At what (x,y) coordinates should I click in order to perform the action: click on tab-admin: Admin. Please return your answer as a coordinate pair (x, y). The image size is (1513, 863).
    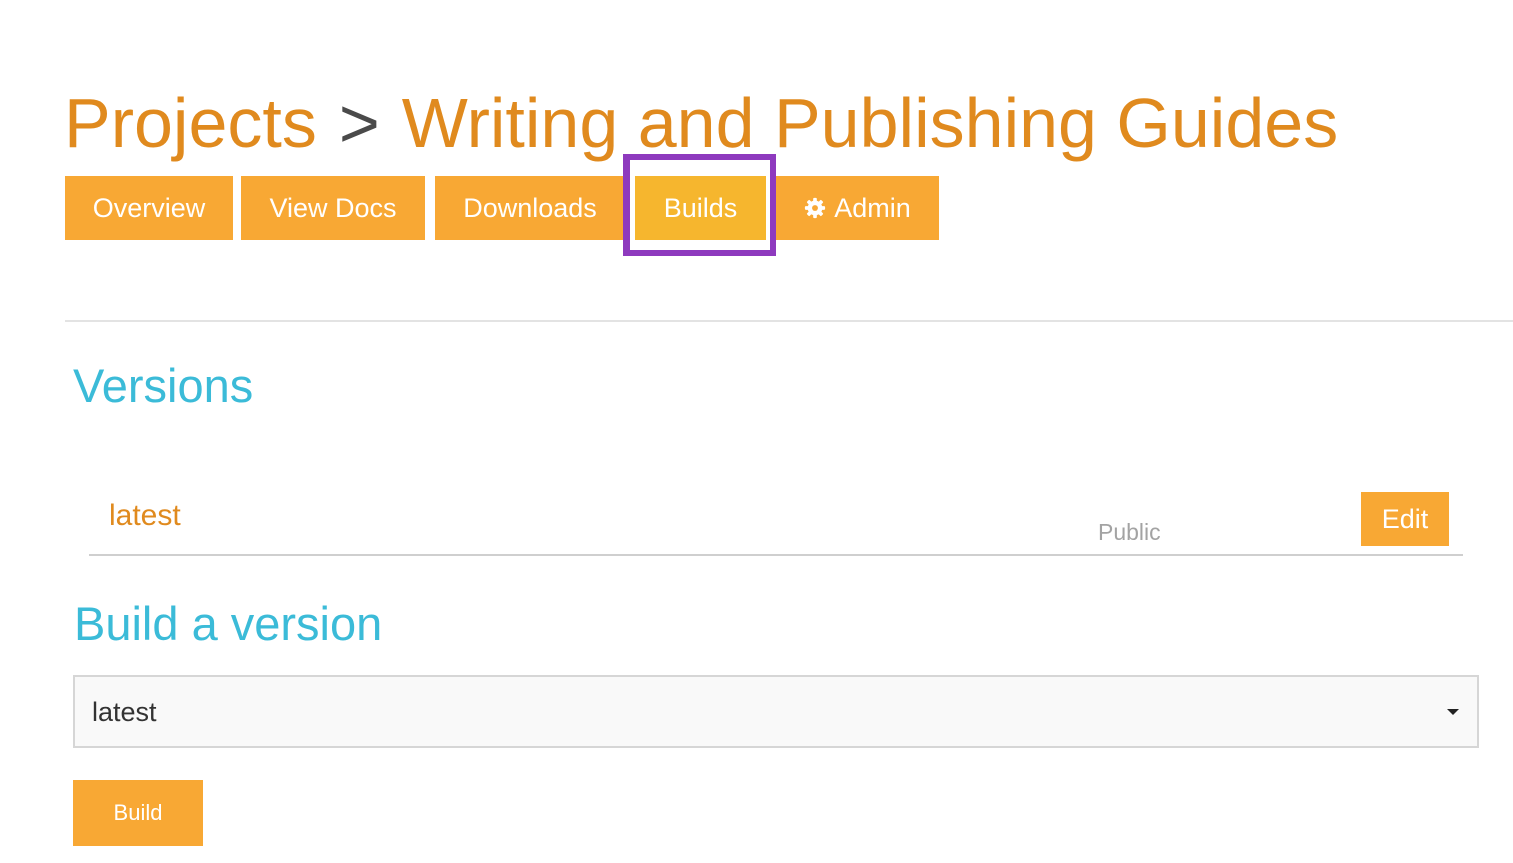
    Looking at the image, I should click on (857, 208).